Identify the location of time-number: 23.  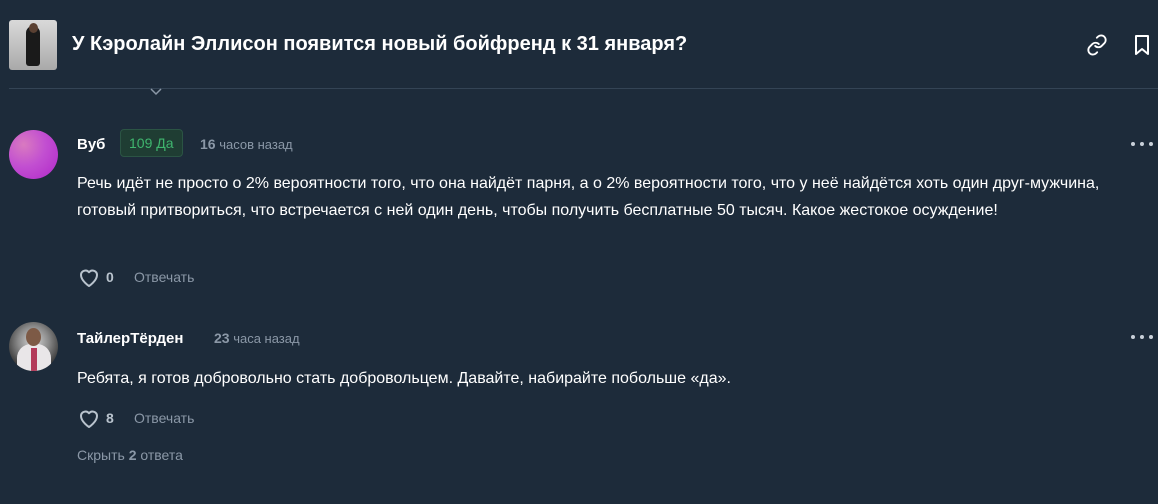
(222, 338).